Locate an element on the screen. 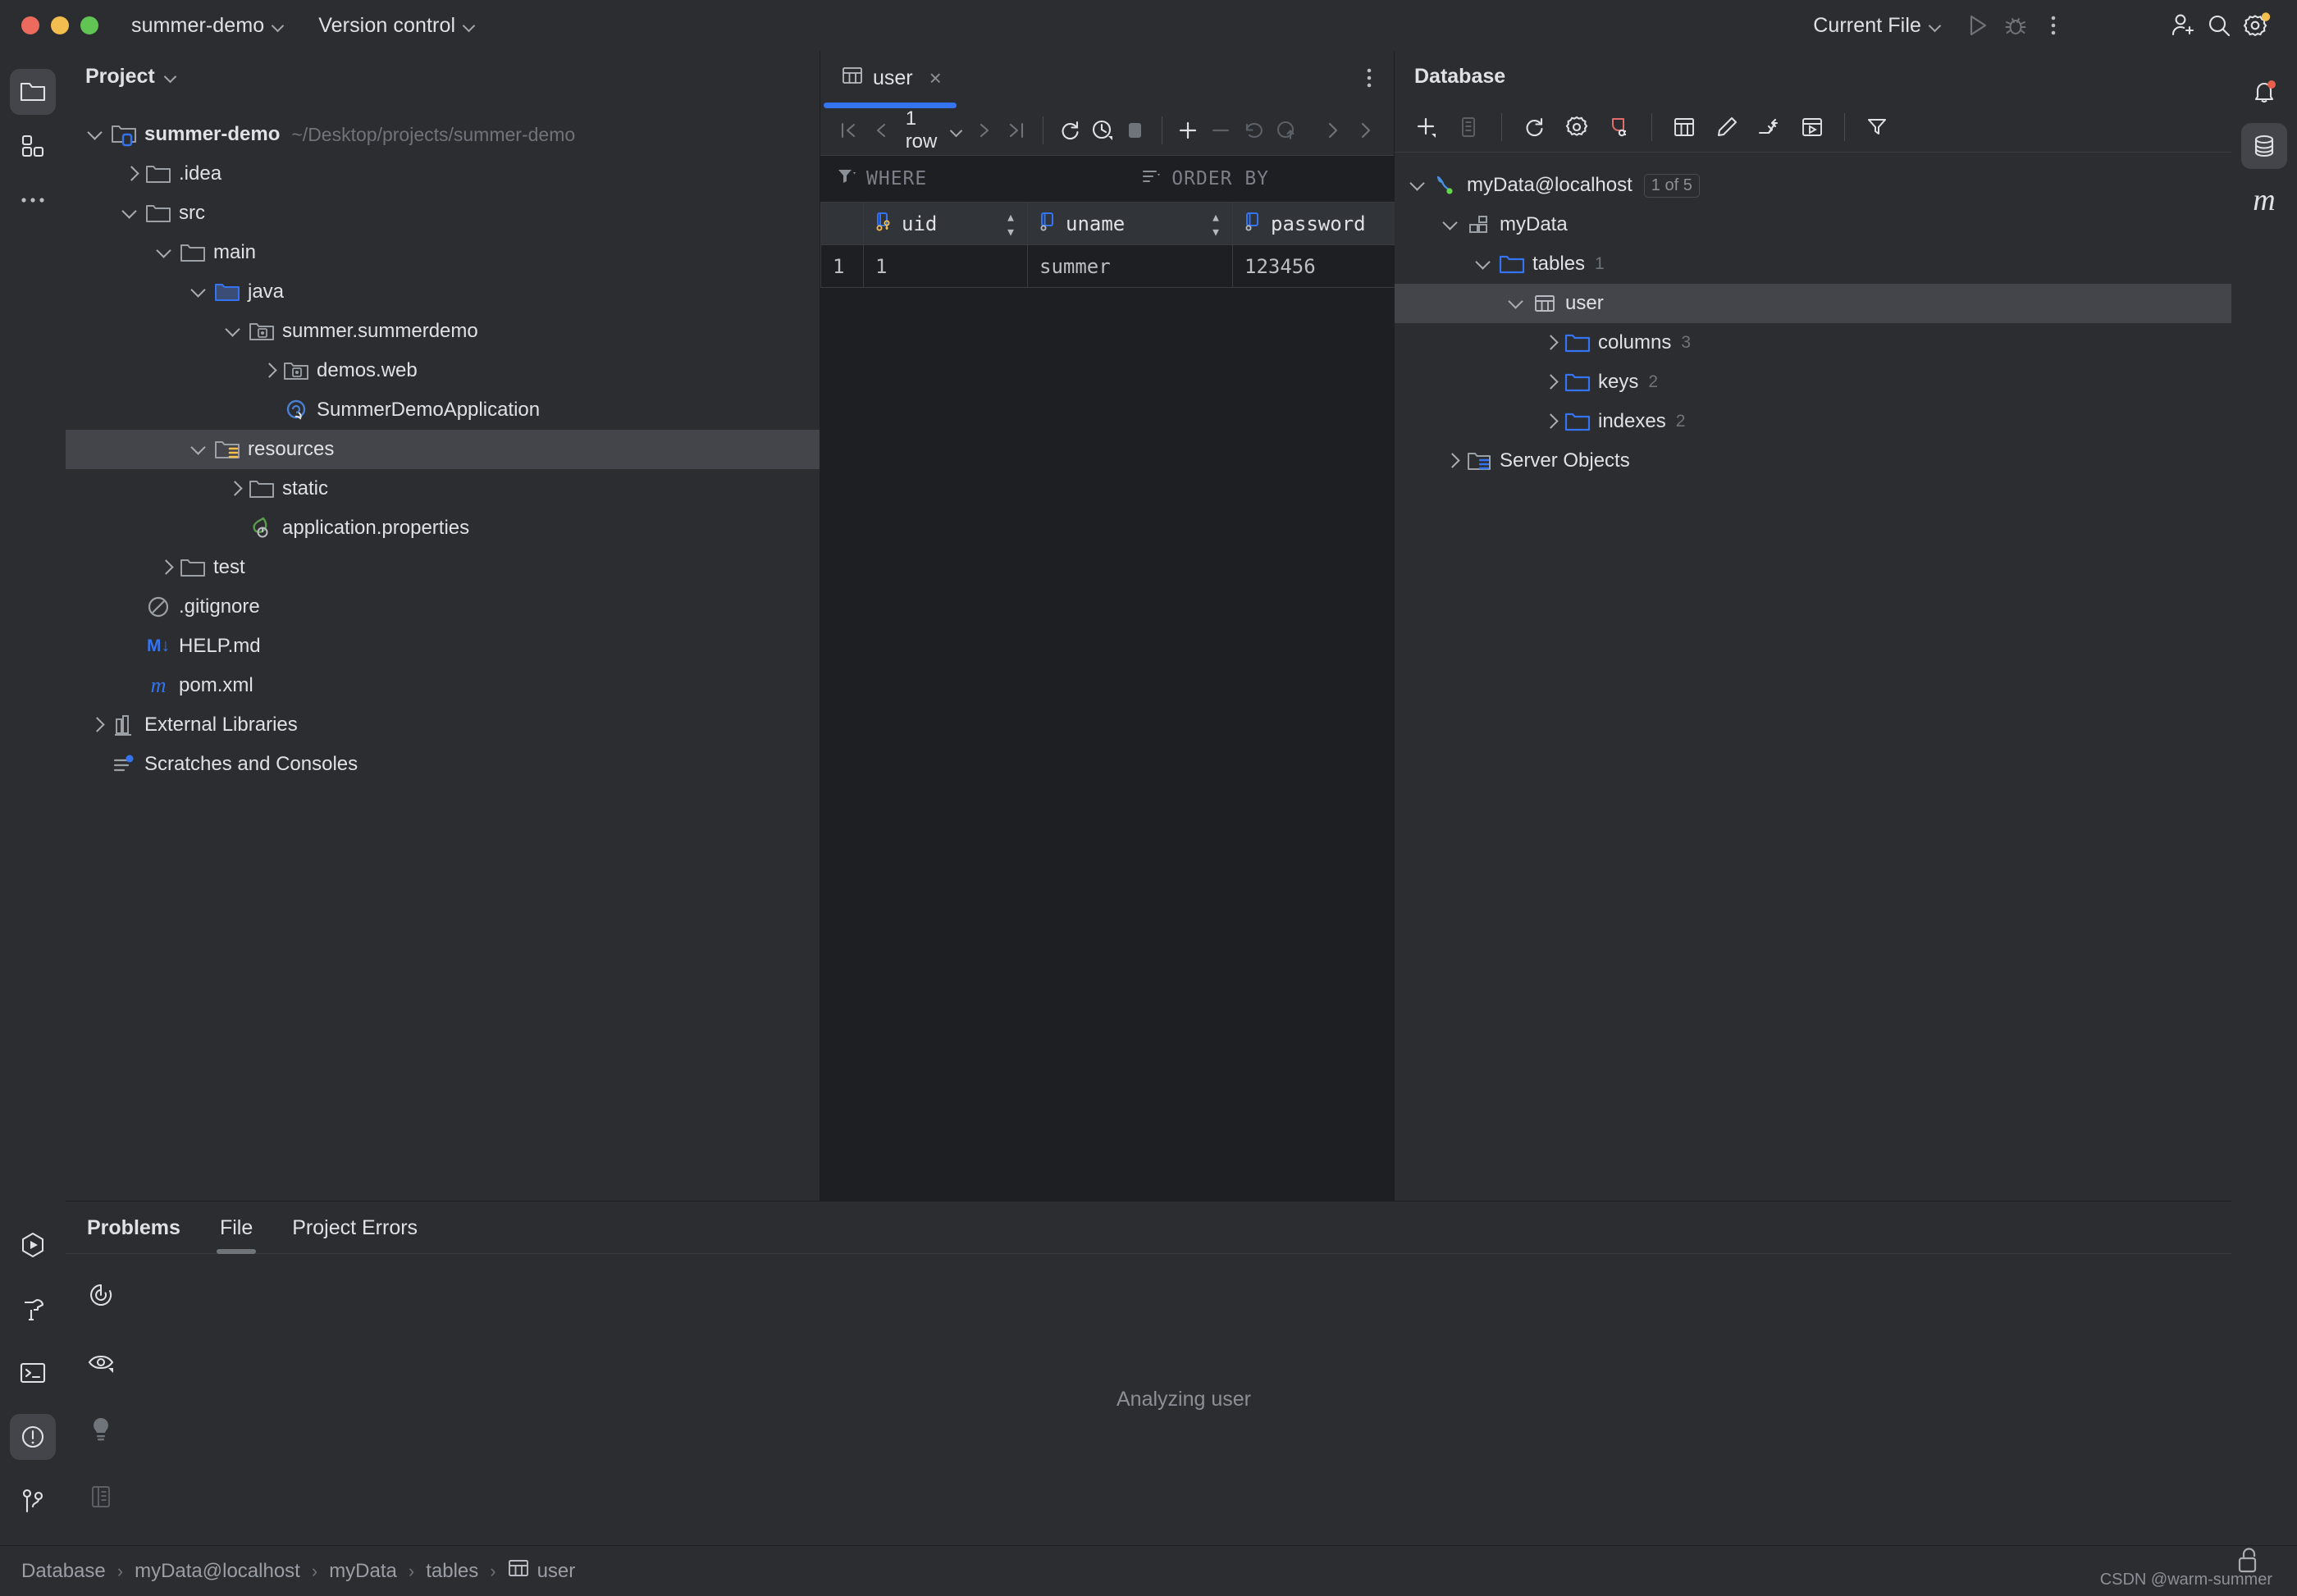 Image resolution: width=2297 pixels, height=1596 pixels. last-page-icon is located at coordinates (1016, 130).